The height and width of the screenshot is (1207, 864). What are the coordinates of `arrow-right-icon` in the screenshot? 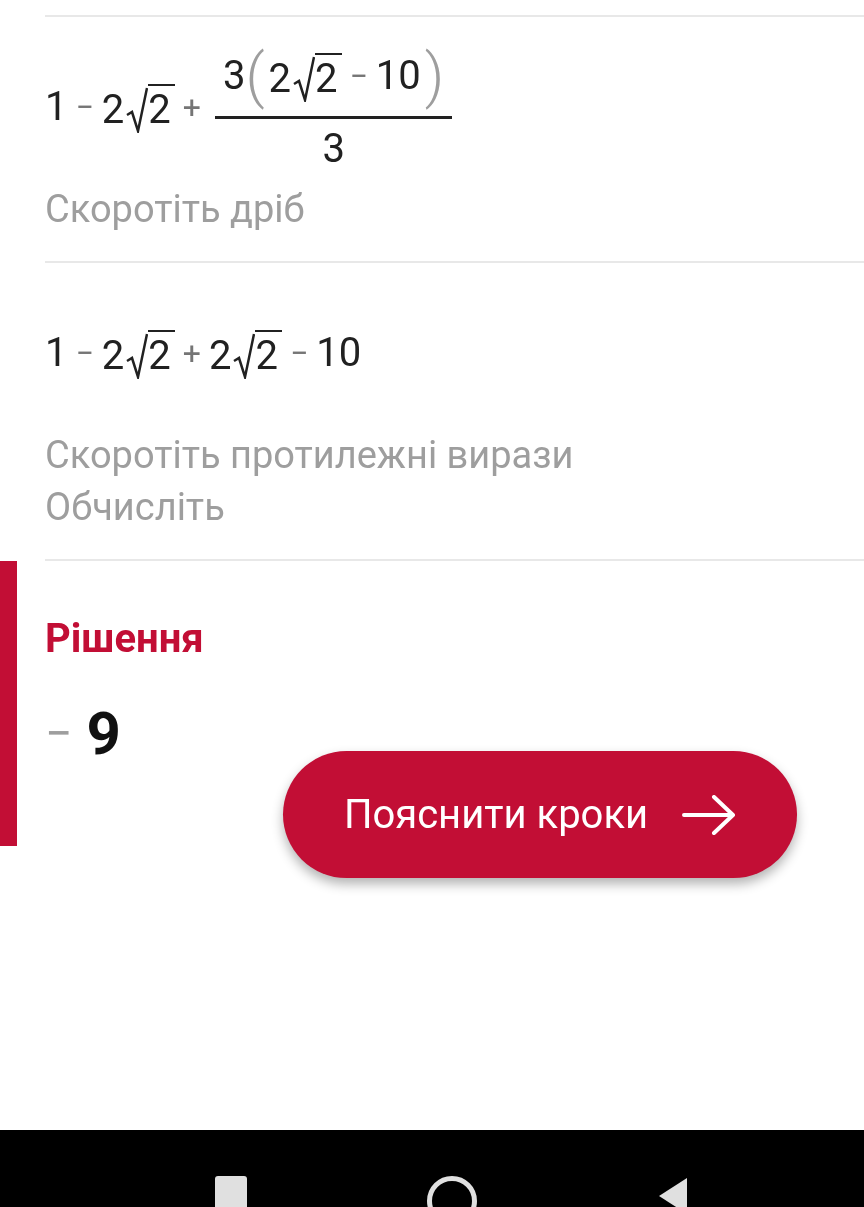 It's located at (709, 814).